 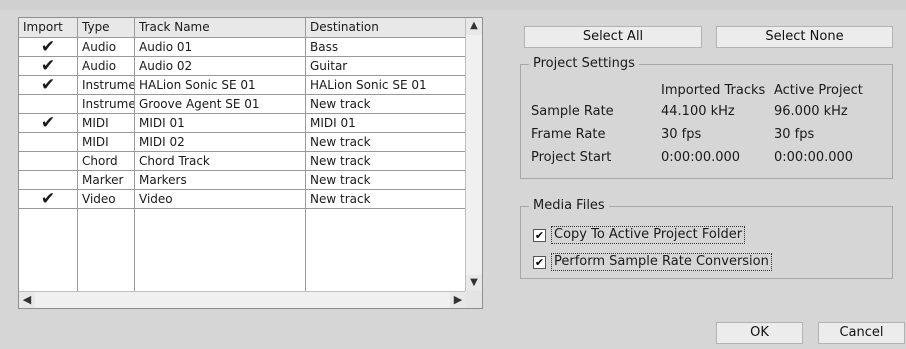 I want to click on scroll-down-button: ▼, so click(x=474, y=283).